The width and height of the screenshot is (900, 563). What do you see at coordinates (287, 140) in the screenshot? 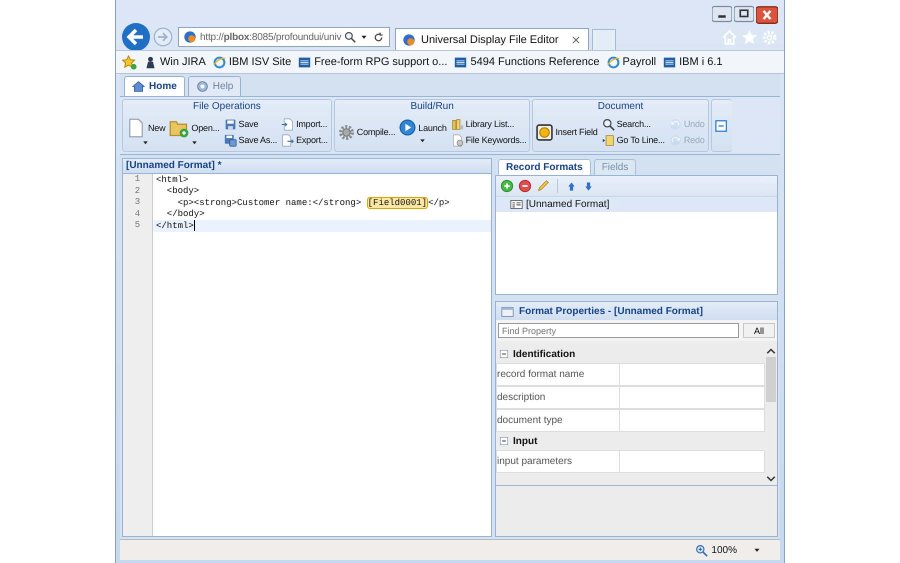
I see `export-icon` at bounding box center [287, 140].